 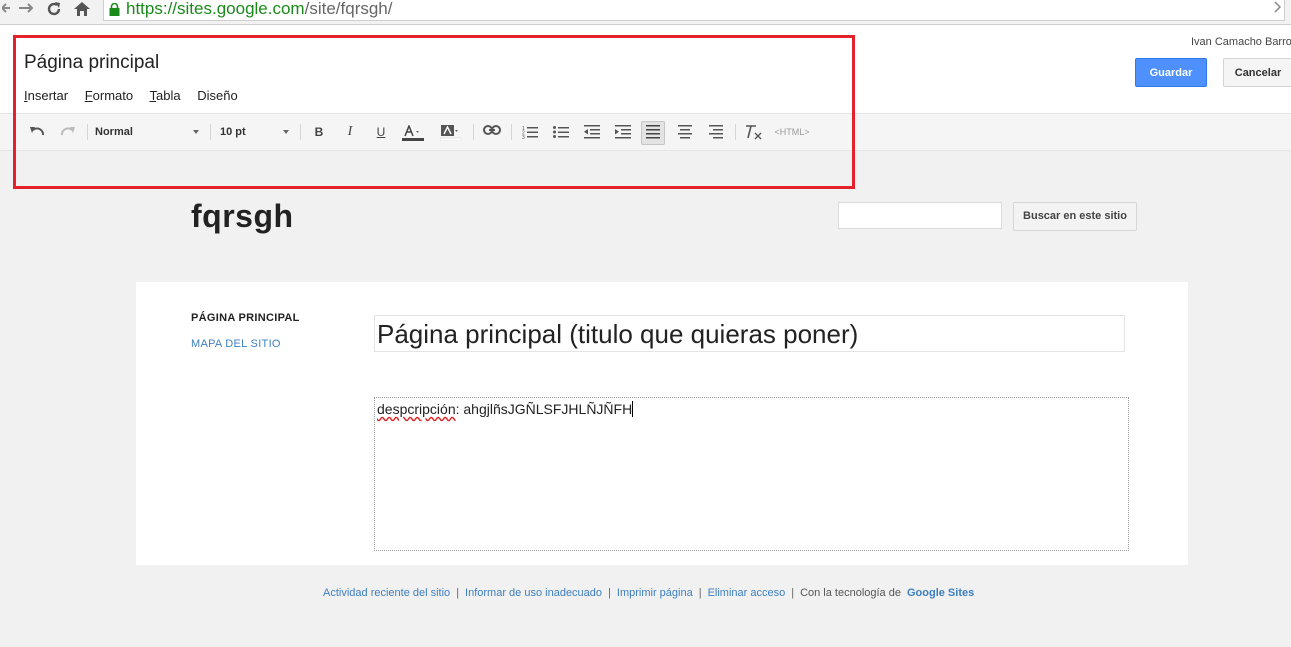 I want to click on footer-link-informar: Informar de uso inadecuado, so click(x=533, y=593).